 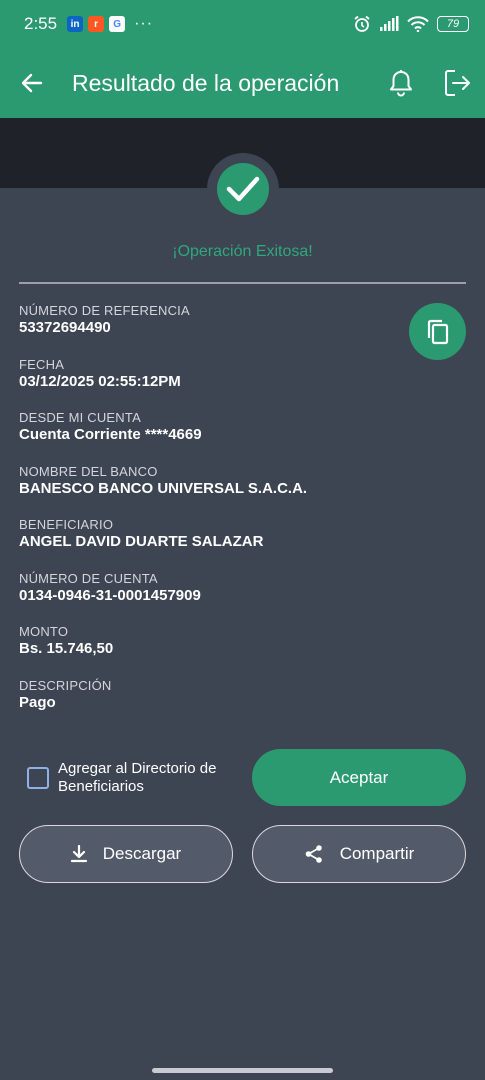 What do you see at coordinates (377, 853) in the screenshot?
I see `share-label: Compartir` at bounding box center [377, 853].